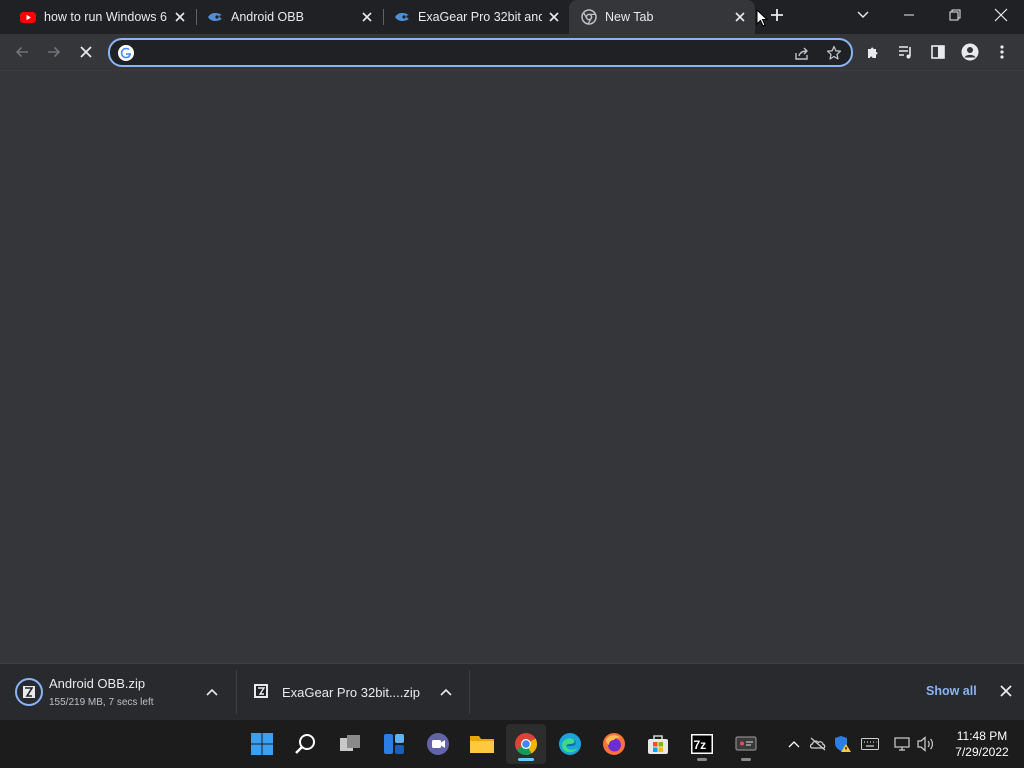  What do you see at coordinates (629, 17) in the screenshot?
I see `tab-title: New Tab` at bounding box center [629, 17].